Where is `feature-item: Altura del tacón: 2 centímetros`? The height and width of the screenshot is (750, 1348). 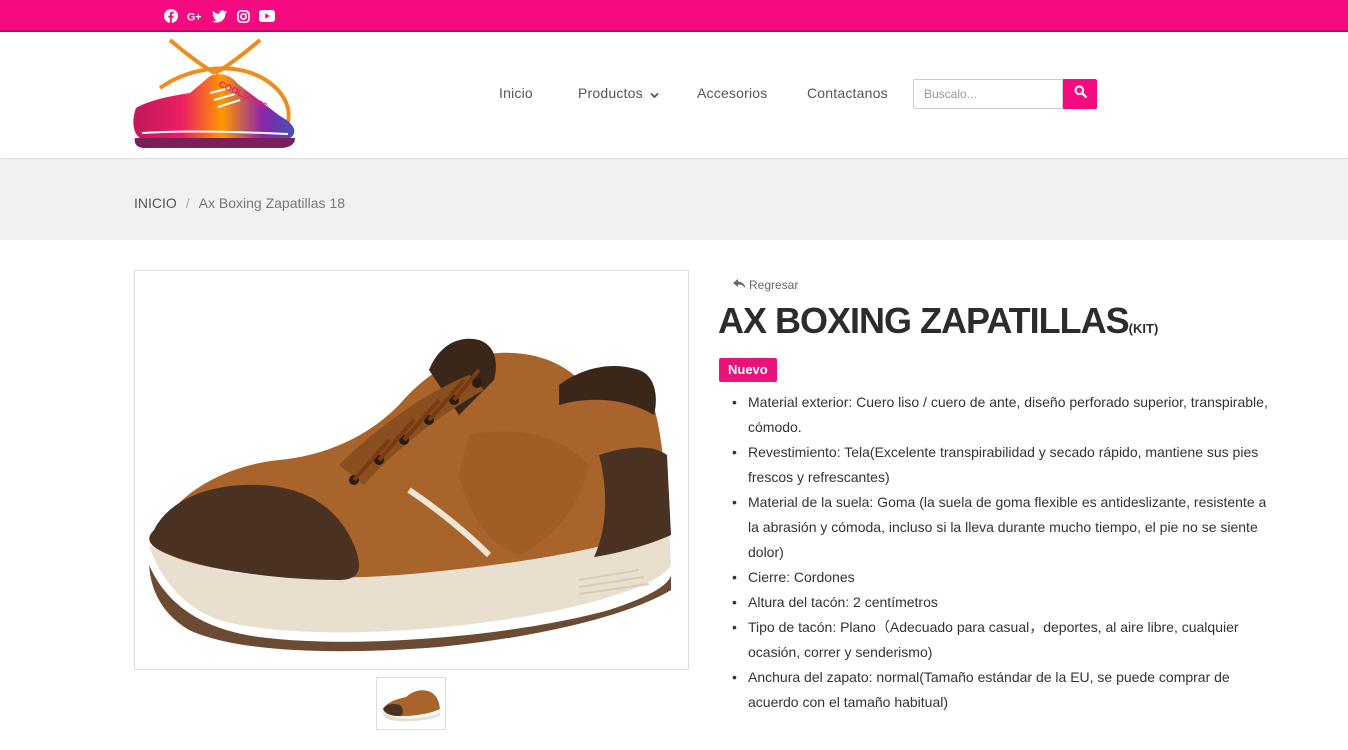
feature-item: Altura del tacón: 2 centímetros is located at coordinates (1002, 602).